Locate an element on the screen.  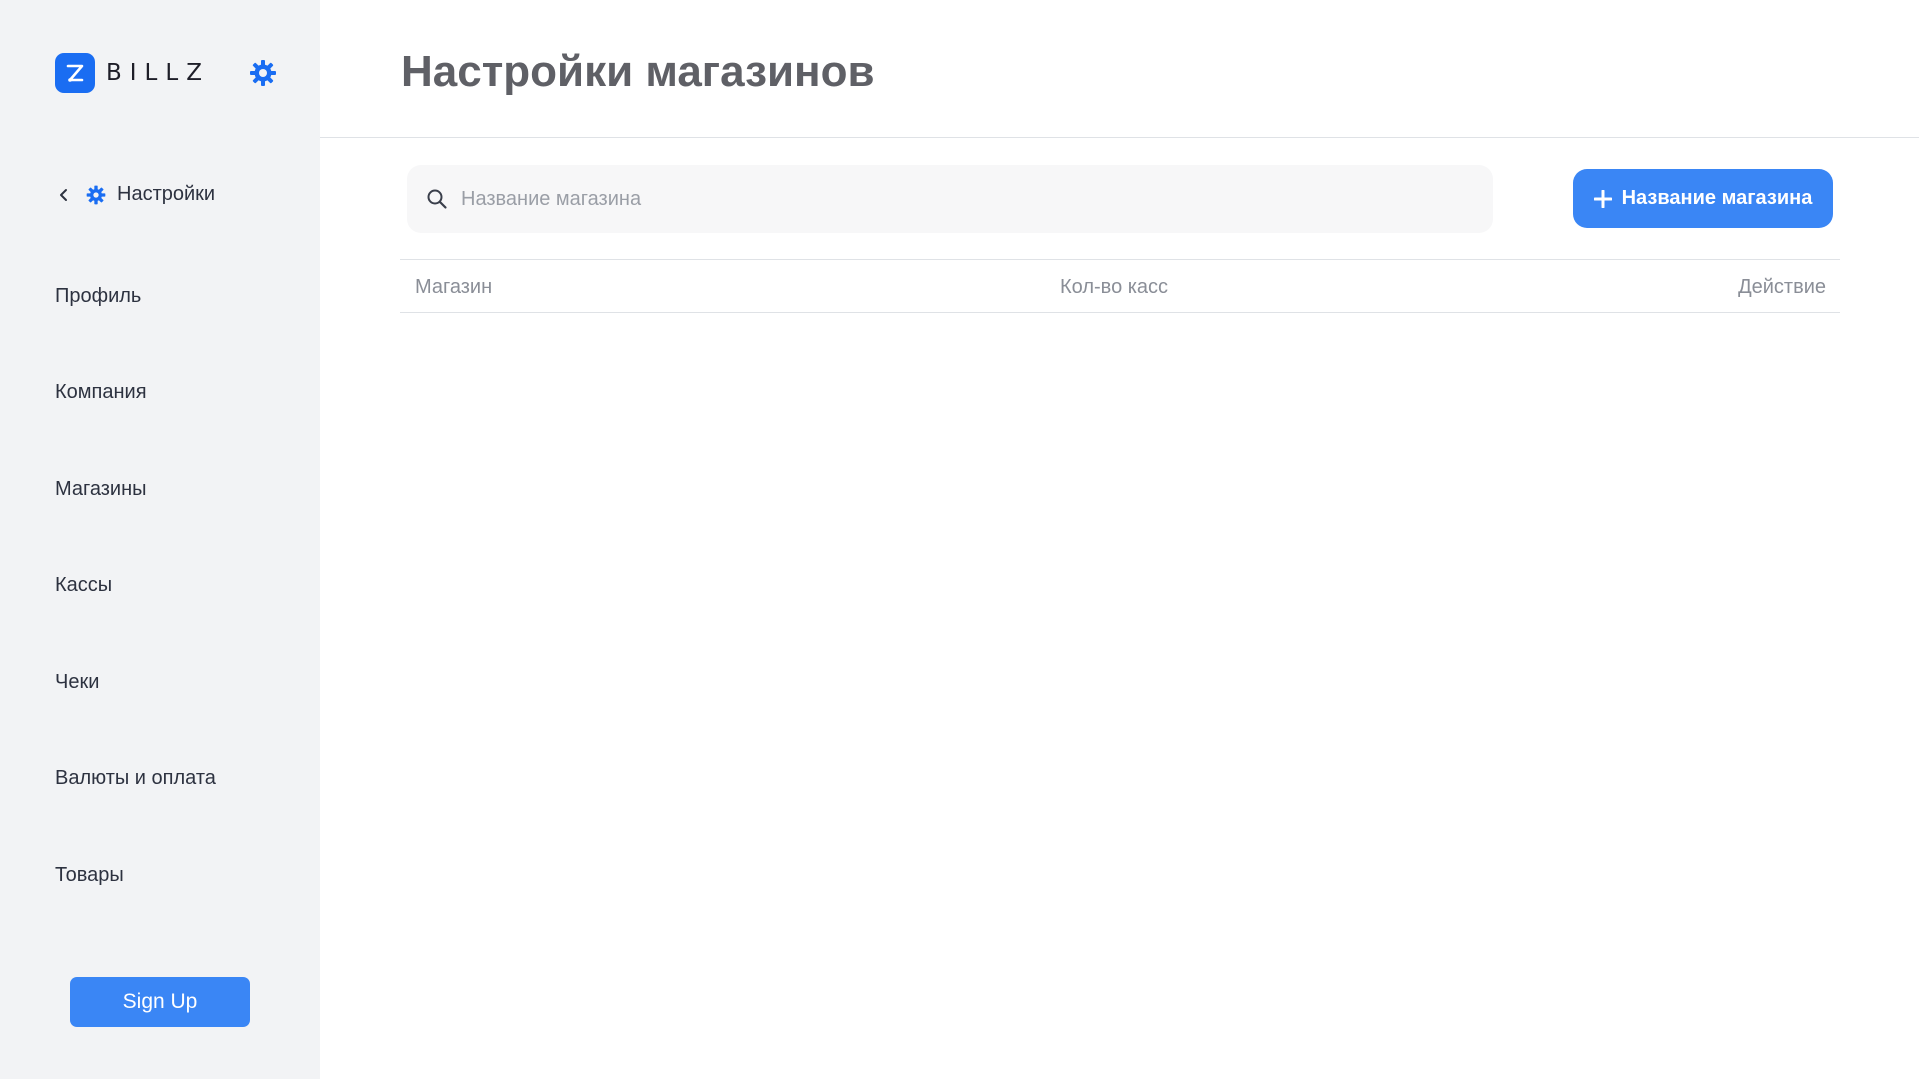
sidebar-item-currencies-payment: Валюты и оплата is located at coordinates (135, 778).